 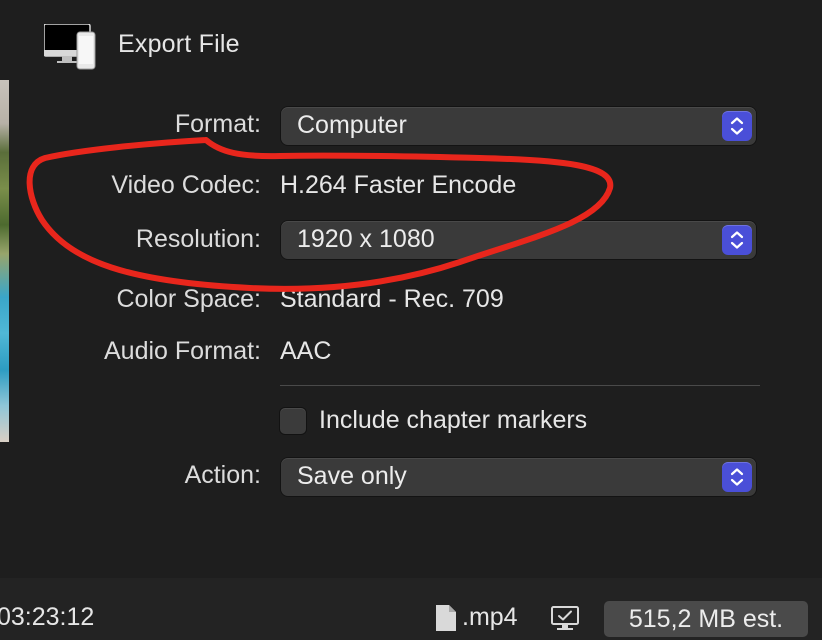 What do you see at coordinates (490, 617) in the screenshot?
I see `file-extension: .mp4` at bounding box center [490, 617].